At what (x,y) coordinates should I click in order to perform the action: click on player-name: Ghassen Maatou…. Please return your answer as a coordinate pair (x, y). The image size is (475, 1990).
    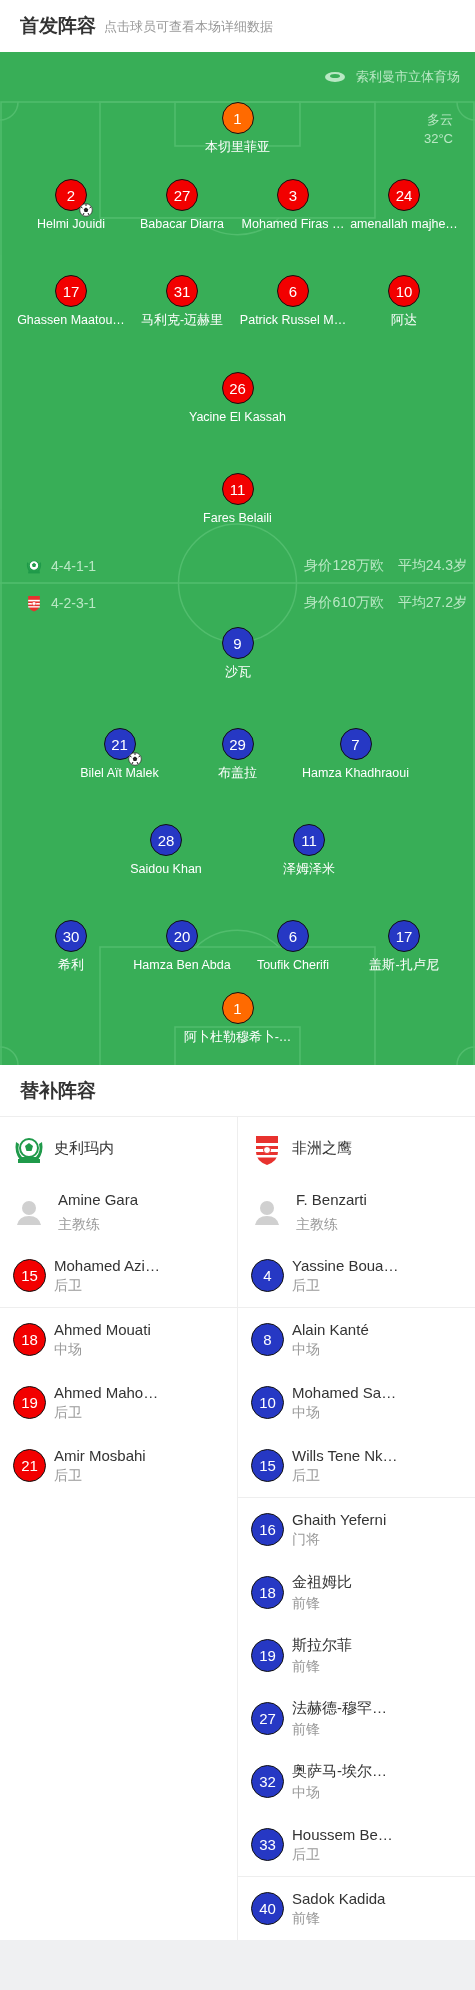
    Looking at the image, I should click on (71, 320).